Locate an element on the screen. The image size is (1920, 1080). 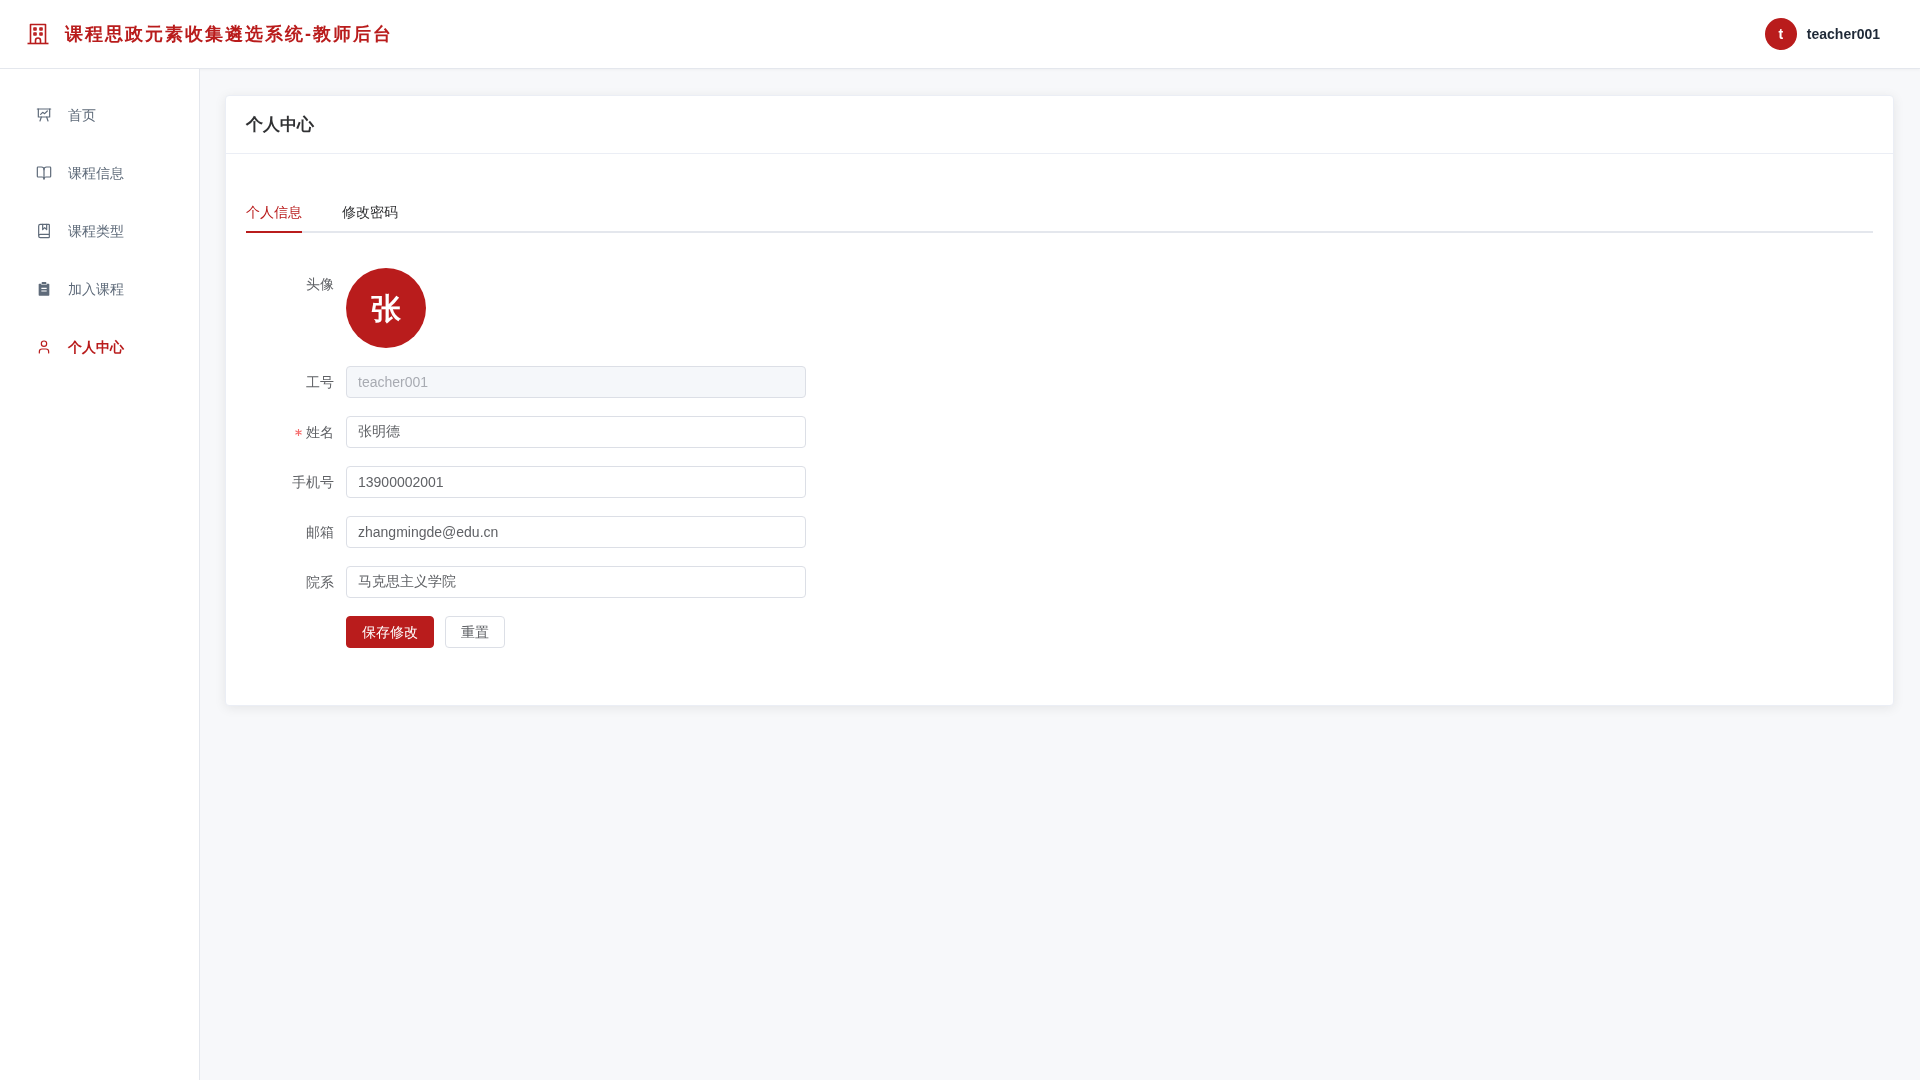
sidebar-item: 首页 is located at coordinates (99, 115).